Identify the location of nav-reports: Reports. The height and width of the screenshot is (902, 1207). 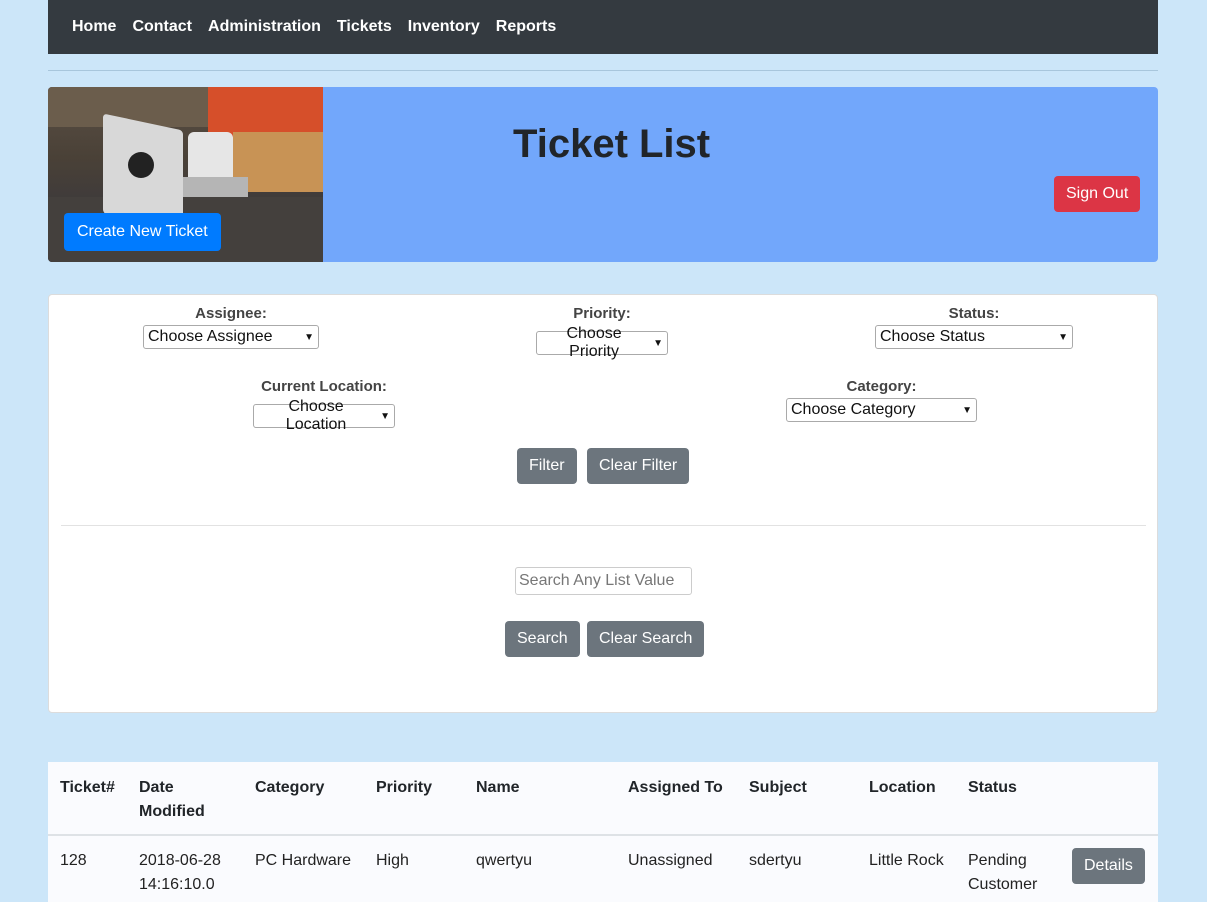
(526, 27).